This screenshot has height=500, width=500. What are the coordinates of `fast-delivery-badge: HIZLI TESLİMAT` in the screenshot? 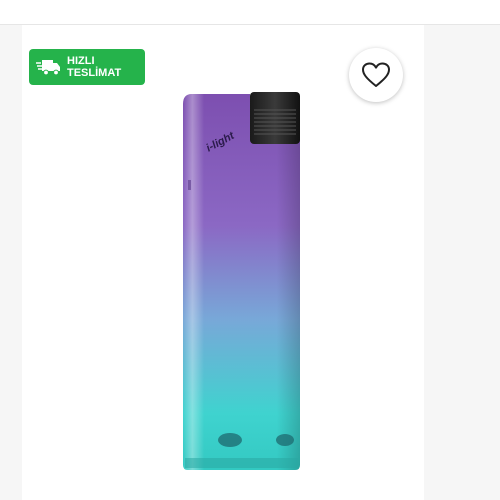 It's located at (87, 67).